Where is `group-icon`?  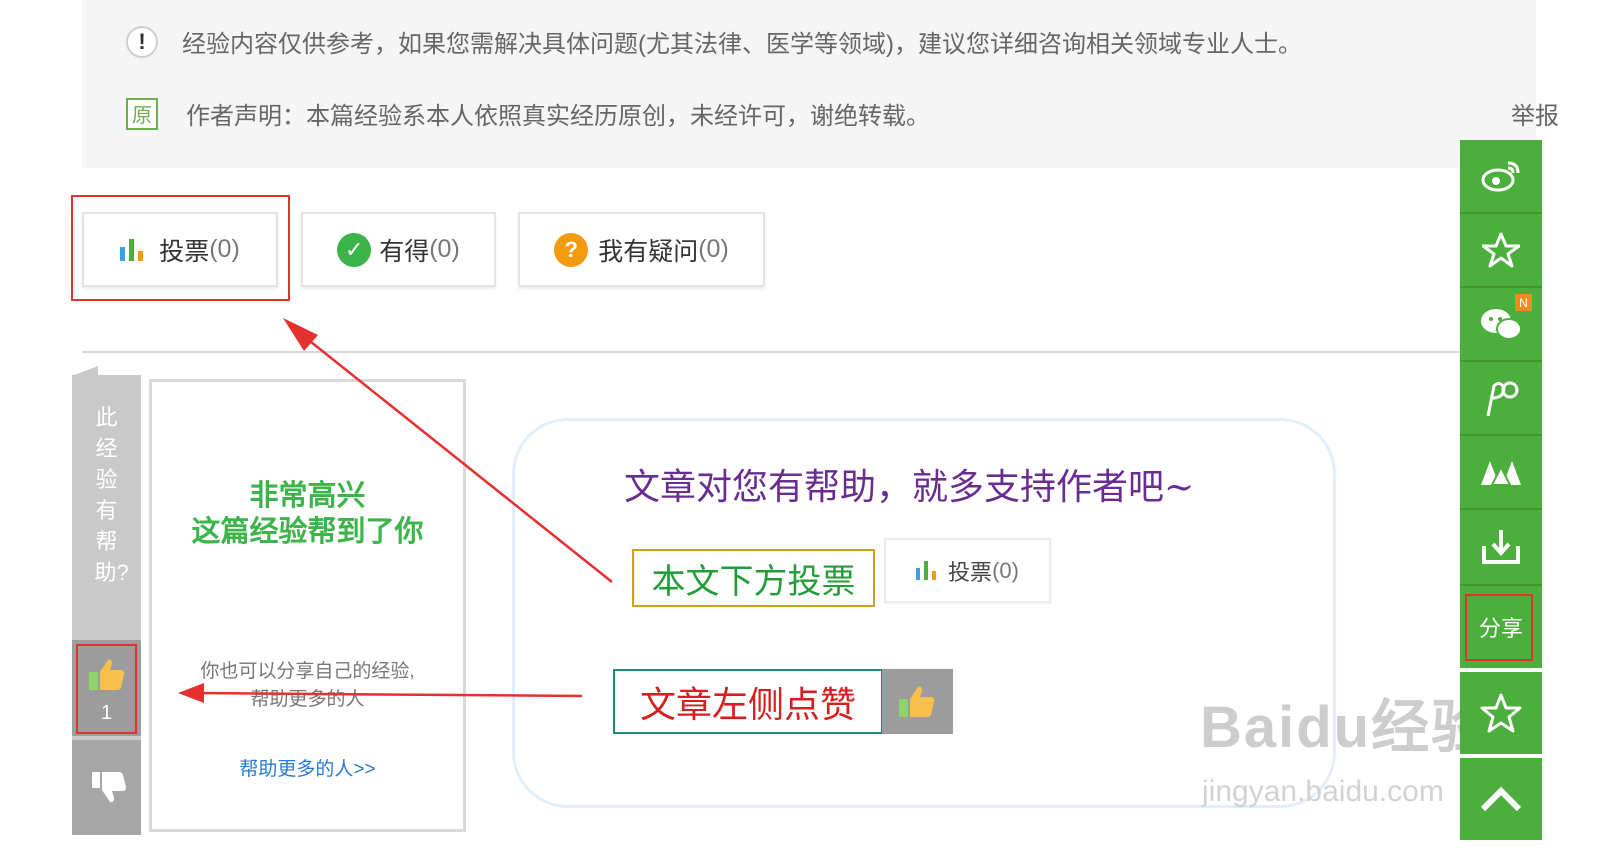
group-icon is located at coordinates (1501, 473).